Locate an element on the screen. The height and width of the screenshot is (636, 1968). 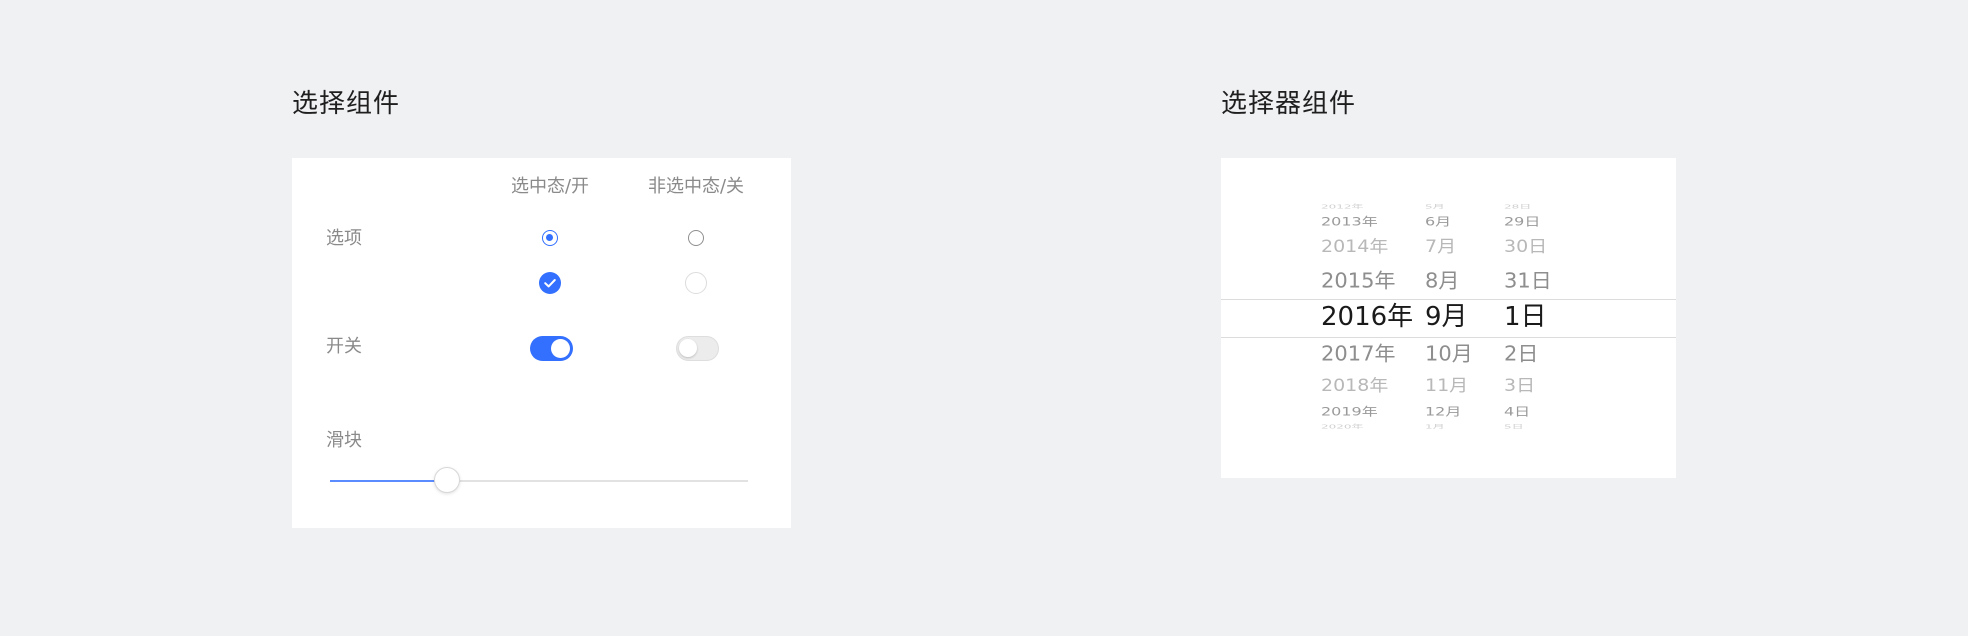
month-option-selected: 9月 is located at coordinates (1446, 317).